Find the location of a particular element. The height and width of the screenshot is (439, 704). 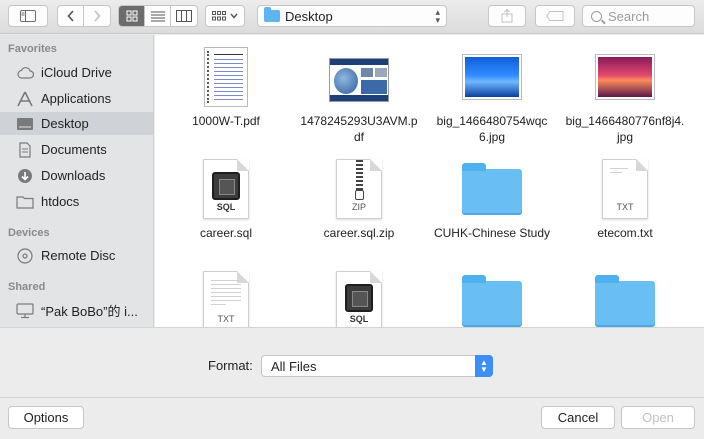

sidebar-item-label: Remote Disc is located at coordinates (78, 255).